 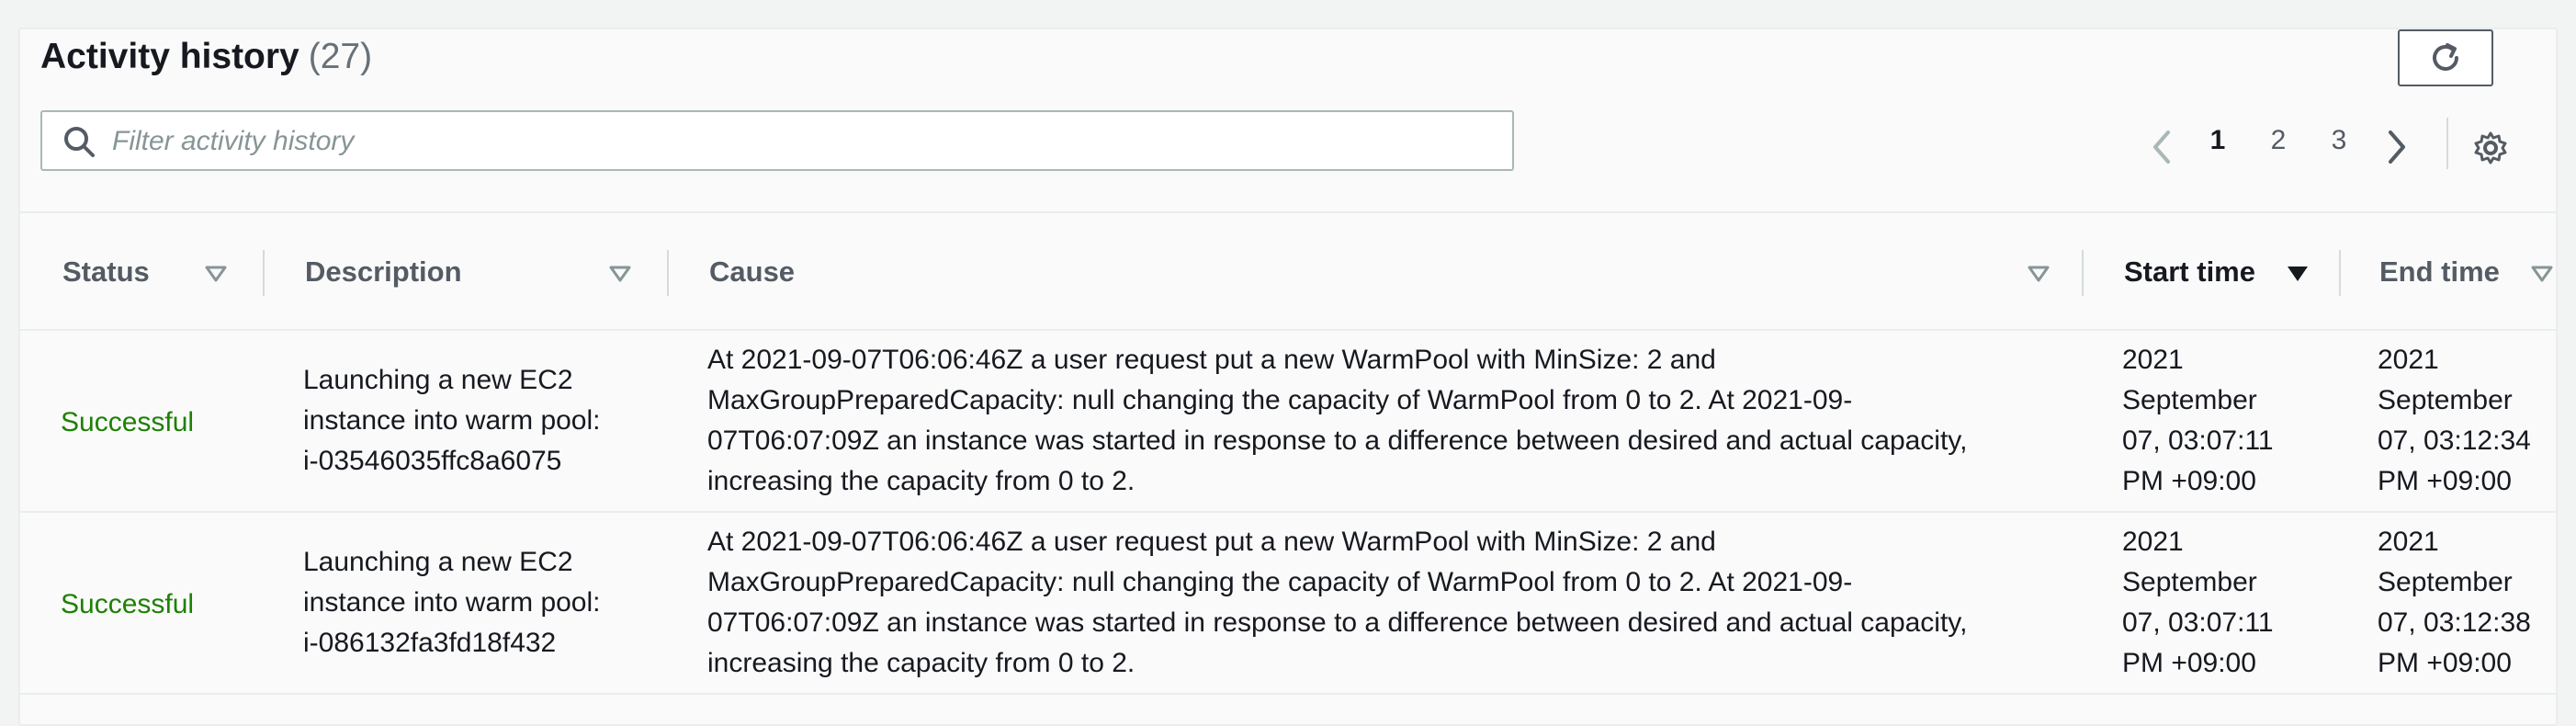 What do you see at coordinates (430, 643) in the screenshot?
I see `description-line: i-086132fa3fd18f432` at bounding box center [430, 643].